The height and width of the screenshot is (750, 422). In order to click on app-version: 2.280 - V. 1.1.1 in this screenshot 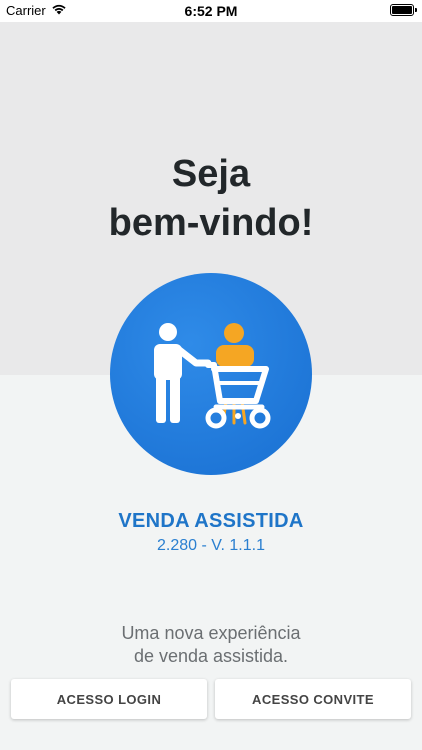, I will do `click(211, 545)`.